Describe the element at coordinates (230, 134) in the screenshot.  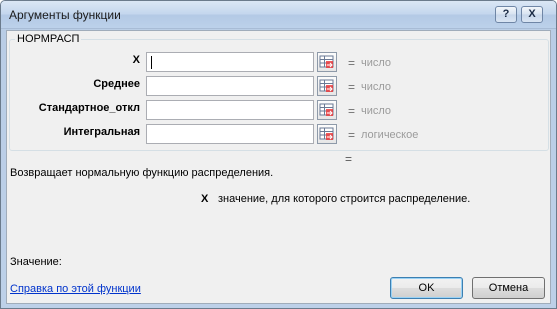
I see `arg-input-cumulative` at that location.